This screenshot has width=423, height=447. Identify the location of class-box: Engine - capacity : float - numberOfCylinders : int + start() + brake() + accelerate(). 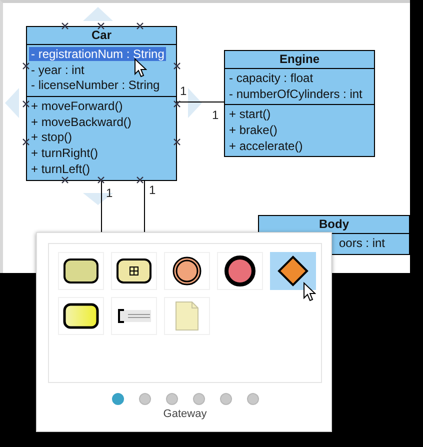
(299, 104).